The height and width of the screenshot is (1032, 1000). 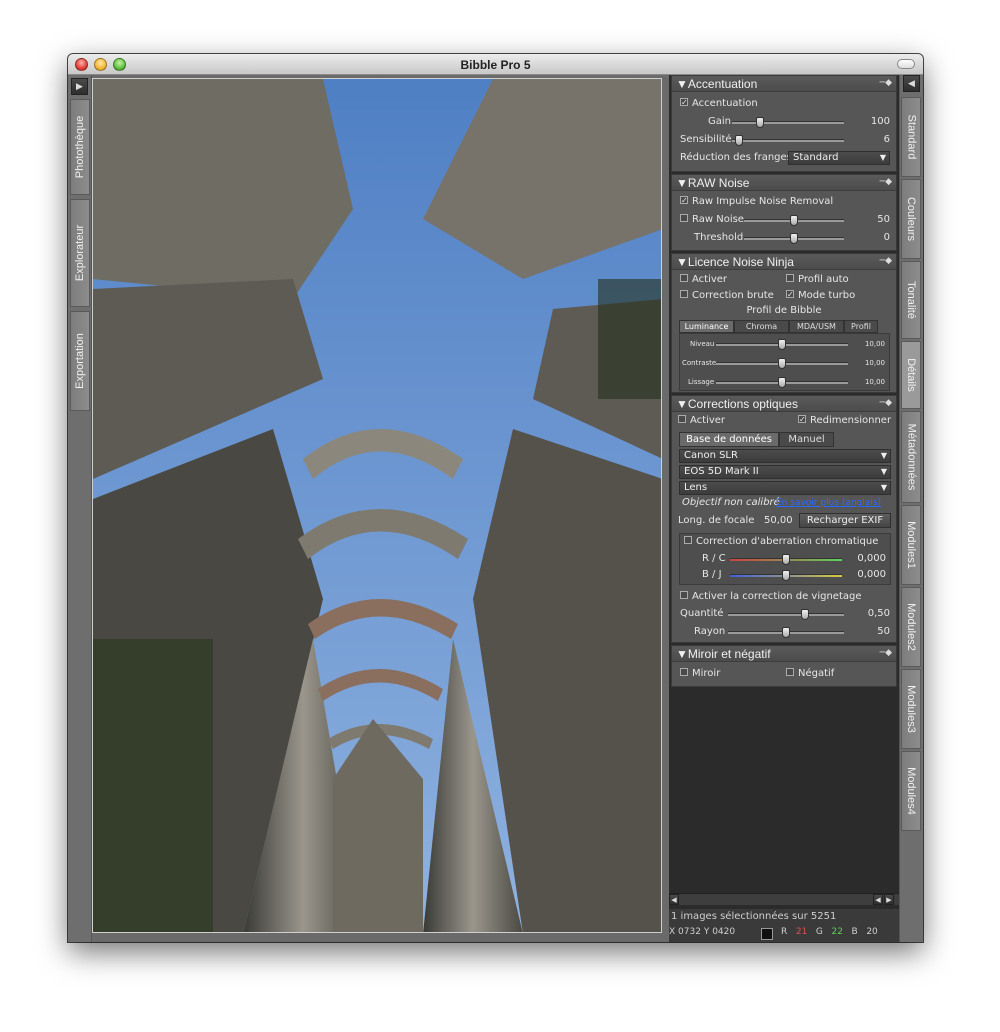 What do you see at coordinates (911, 545) in the screenshot?
I see `tab-modules1: Modules1` at bounding box center [911, 545].